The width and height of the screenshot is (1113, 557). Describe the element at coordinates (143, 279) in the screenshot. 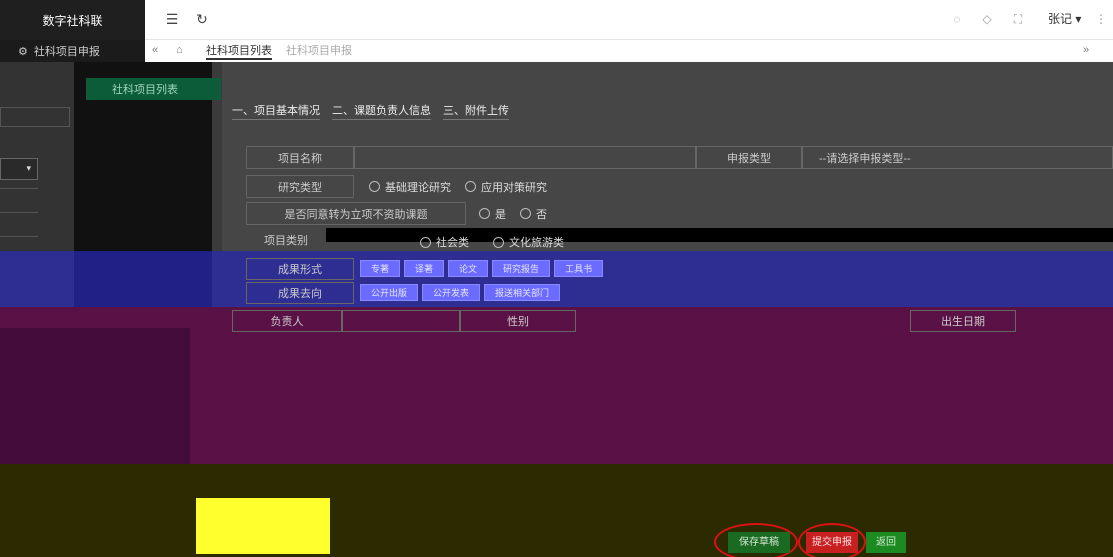

I see `result-rows-shade` at that location.